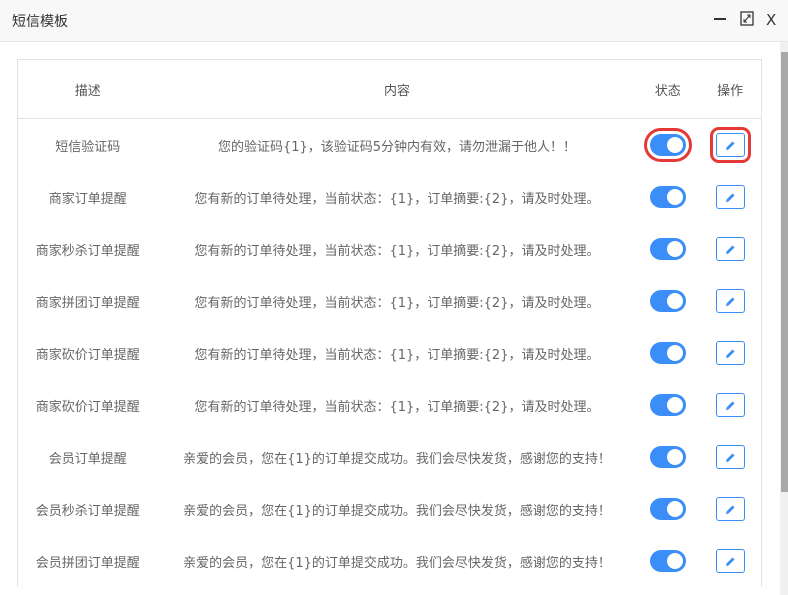  Describe the element at coordinates (730, 91) in the screenshot. I see `header-actions: 操作` at that location.